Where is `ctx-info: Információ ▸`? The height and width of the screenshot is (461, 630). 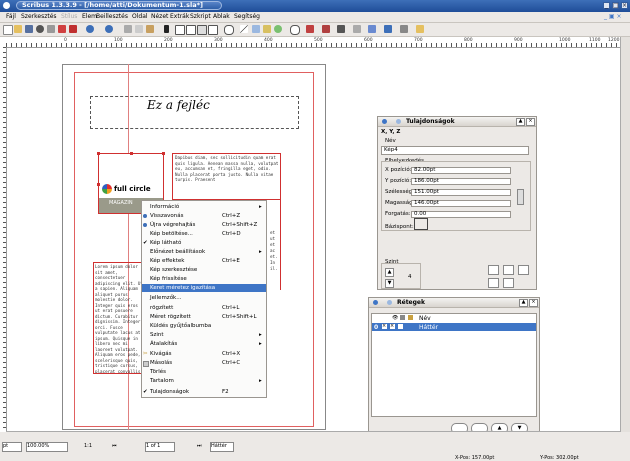
ctx-info: Információ ▸ is located at coordinates (204, 207).